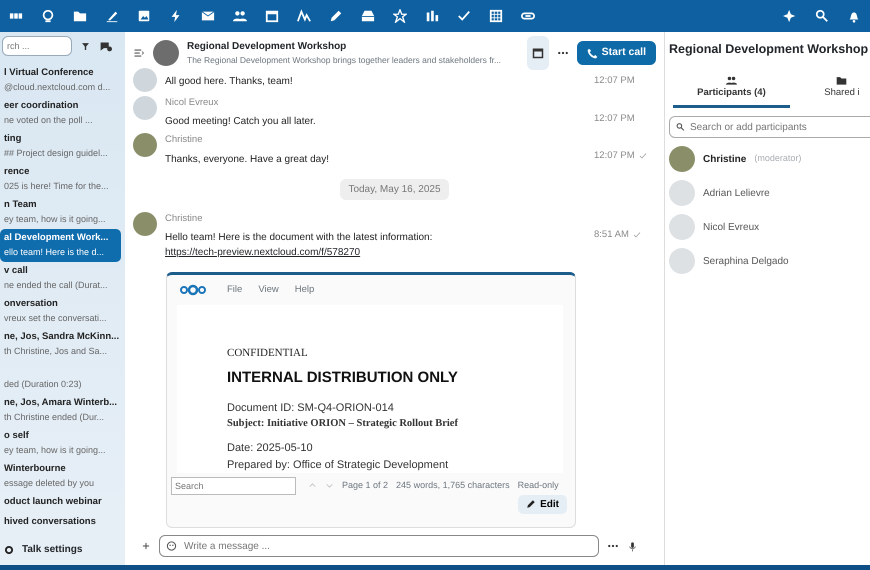 The height and width of the screenshot is (570, 870). I want to click on new-chat-icon, so click(105, 46).